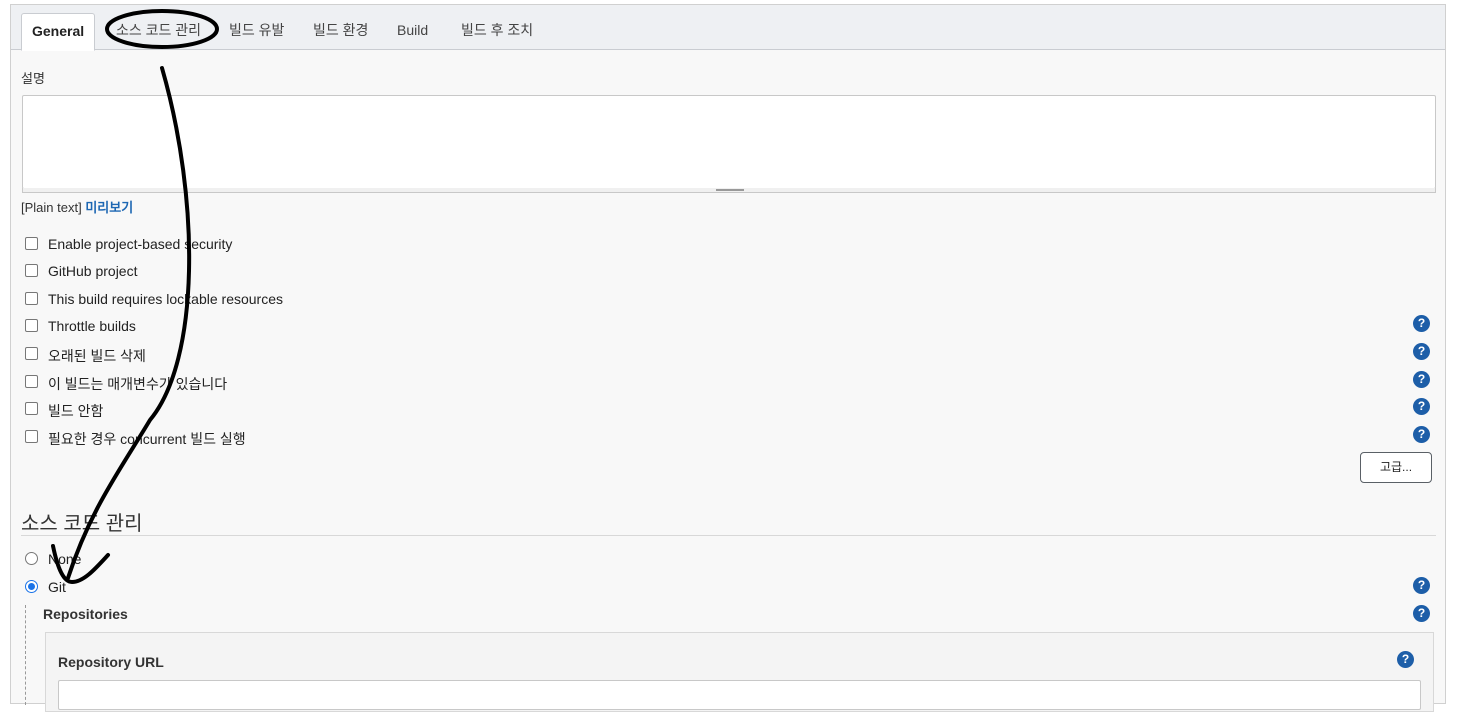 The image size is (1470, 712). I want to click on description-textarea, so click(729, 142).